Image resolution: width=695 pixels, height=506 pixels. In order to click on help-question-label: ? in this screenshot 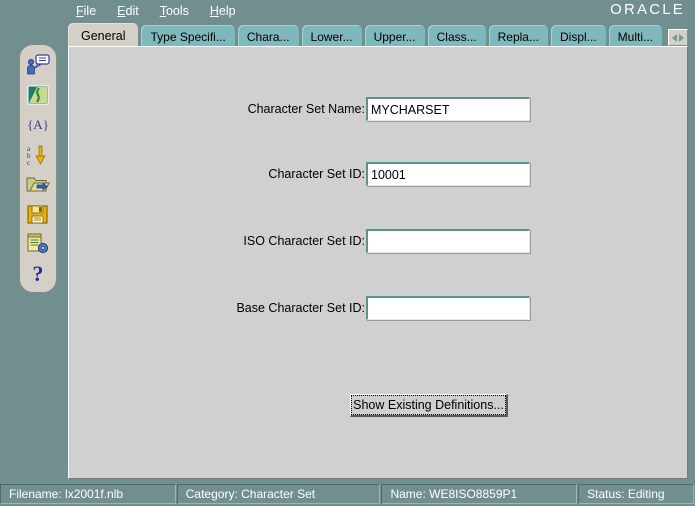, I will do `click(38, 273)`.